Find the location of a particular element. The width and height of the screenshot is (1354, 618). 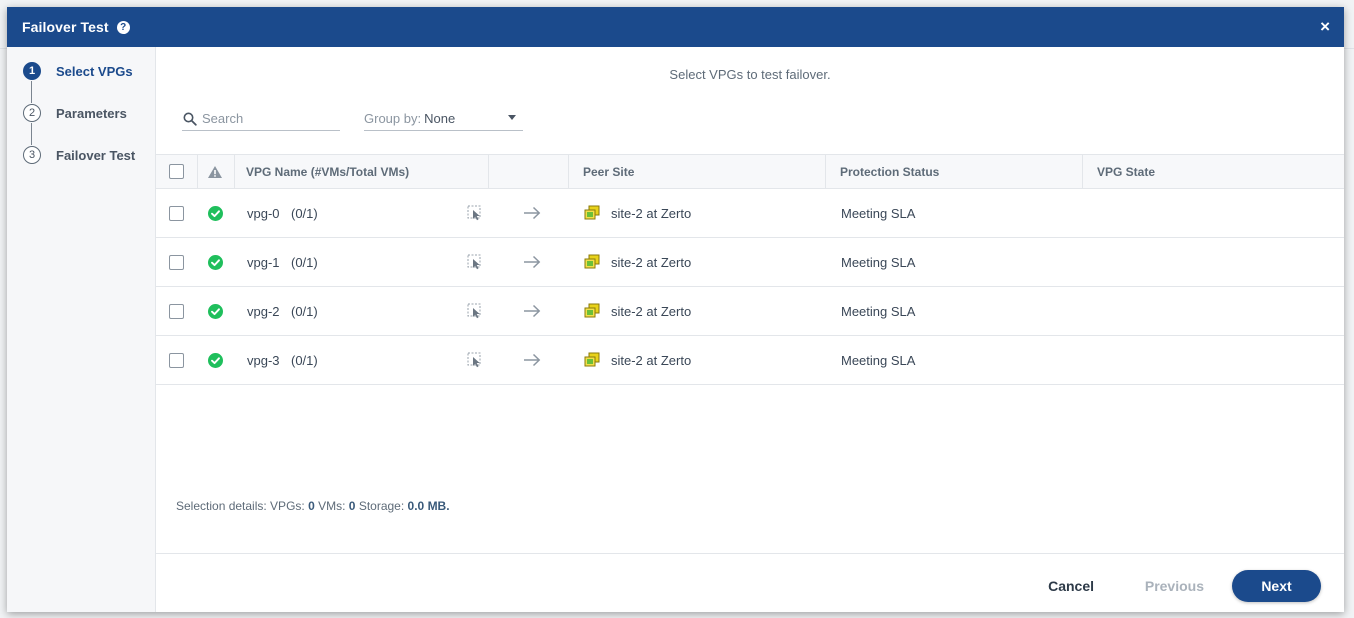

dialog-title: Failover Test is located at coordinates (65, 27).